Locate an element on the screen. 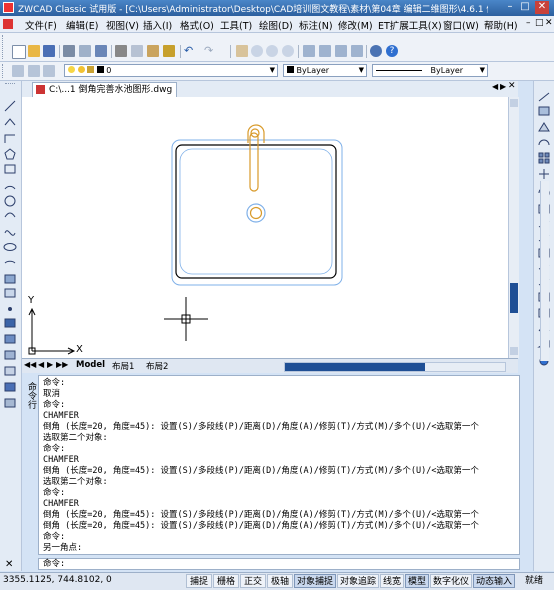  new-file-icon is located at coordinates (19, 52).